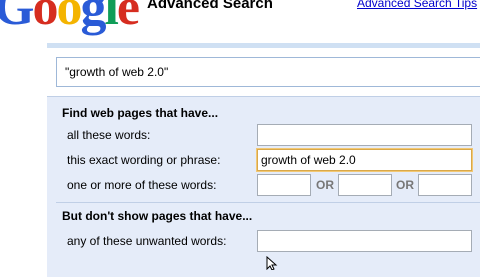 This screenshot has height=277, width=480. What do you see at coordinates (405, 185) in the screenshot?
I see `or-label-2: OR` at bounding box center [405, 185].